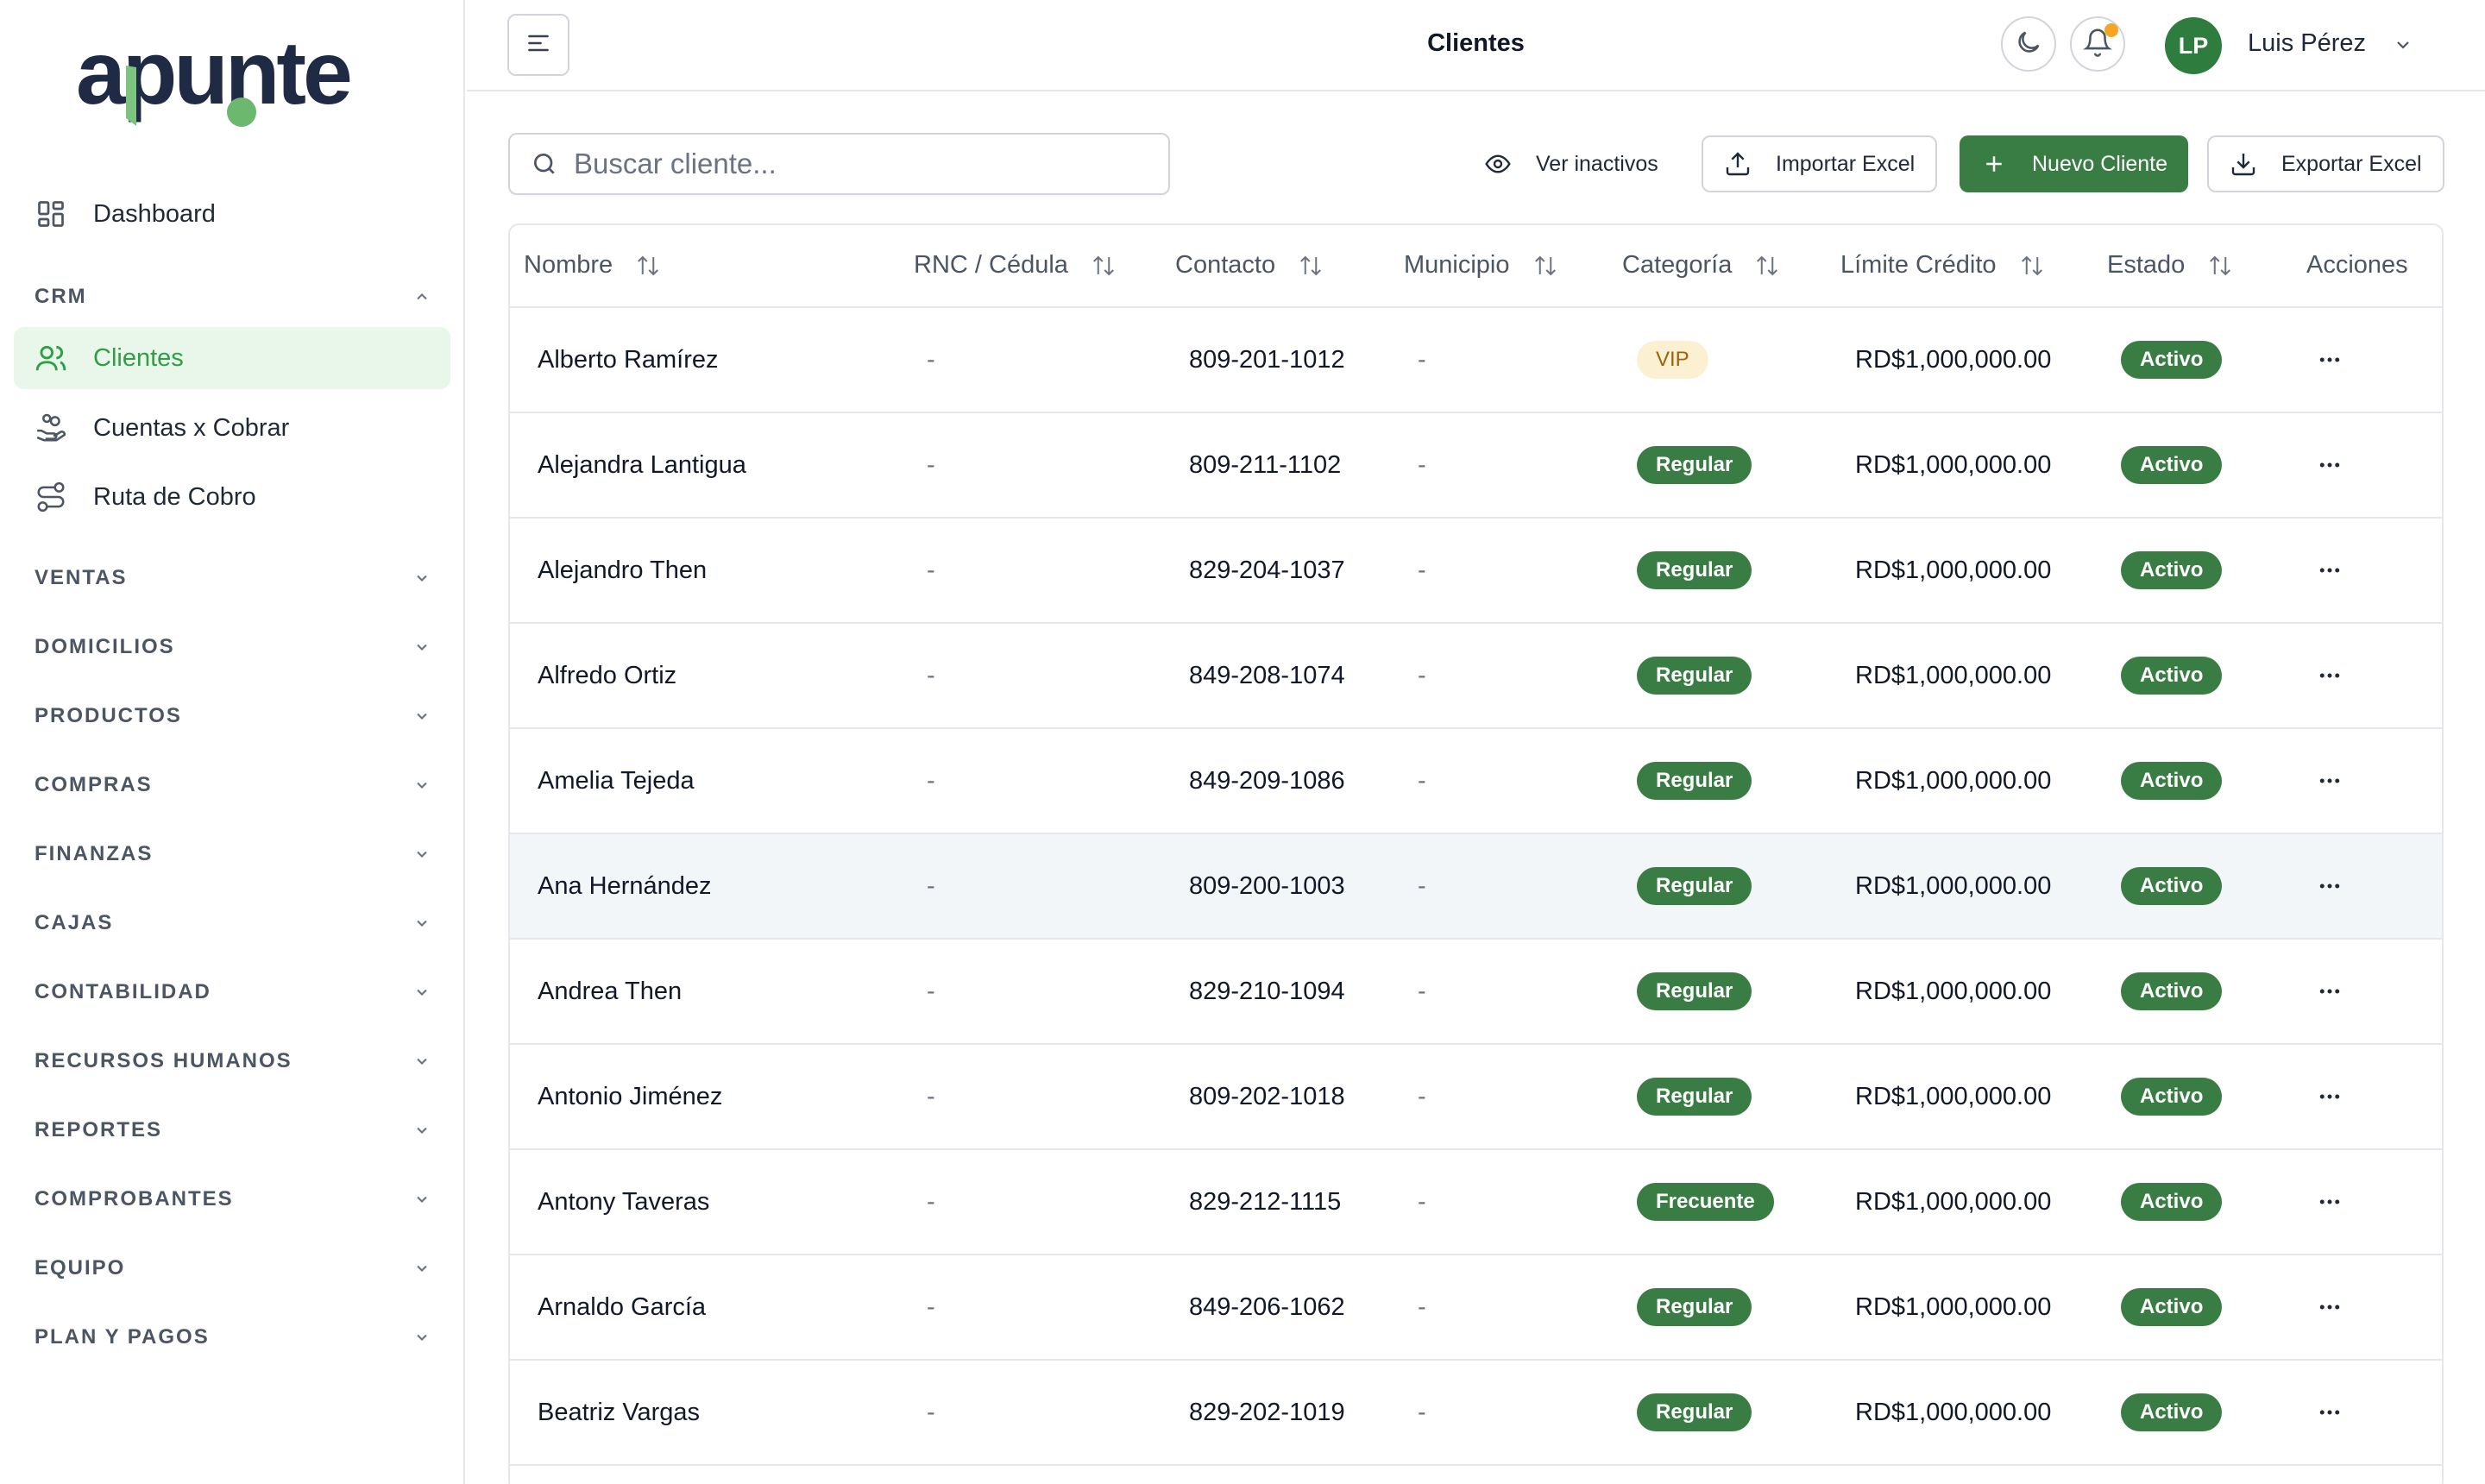 The image size is (2485, 1484). Describe the element at coordinates (2193, 45) in the screenshot. I see `avatar: LP` at that location.